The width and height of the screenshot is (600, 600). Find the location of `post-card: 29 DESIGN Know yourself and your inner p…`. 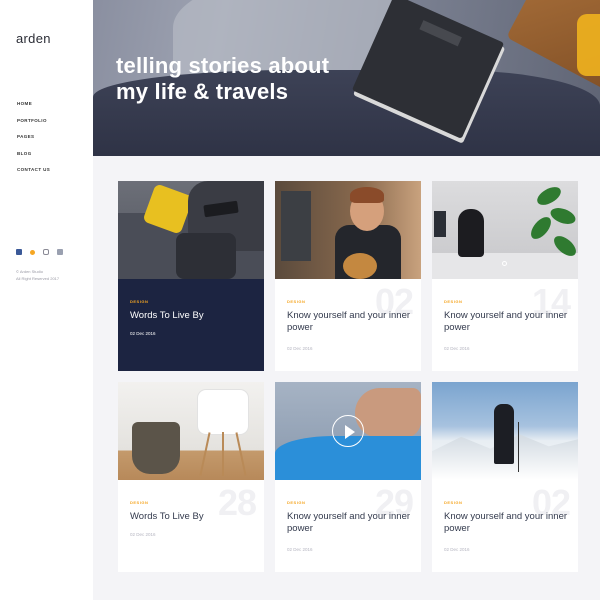

post-card: 29 DESIGN Know yourself and your inner p… is located at coordinates (348, 477).